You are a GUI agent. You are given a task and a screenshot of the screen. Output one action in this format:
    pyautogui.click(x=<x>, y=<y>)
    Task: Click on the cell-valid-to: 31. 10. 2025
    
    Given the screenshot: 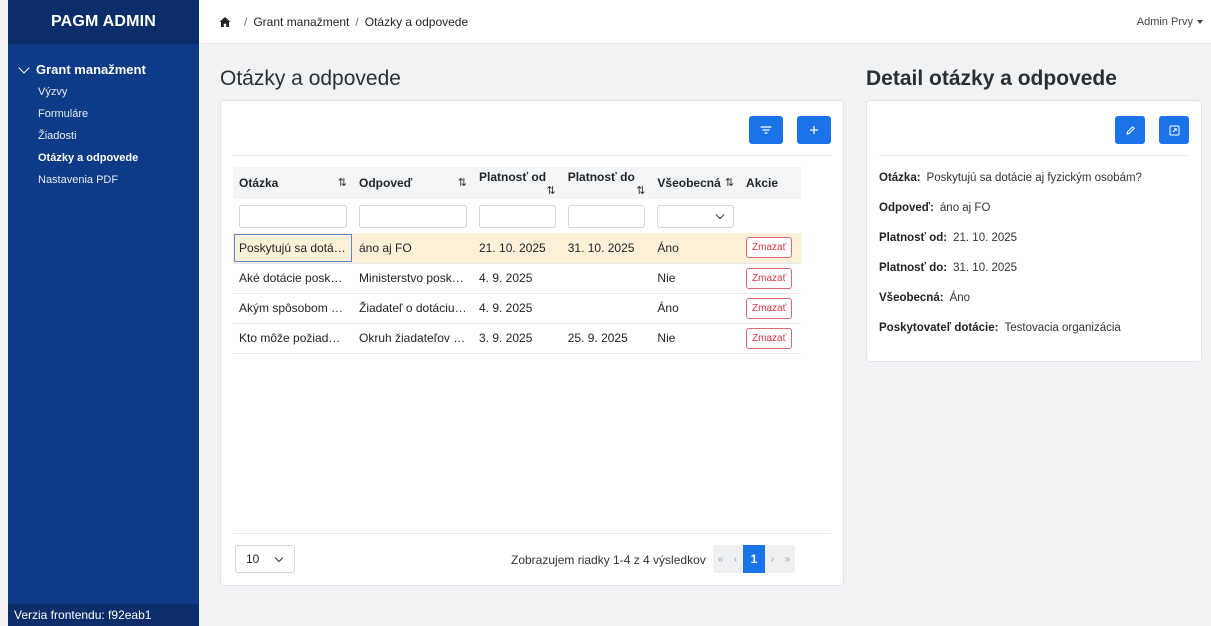 What is the action you would take?
    pyautogui.click(x=606, y=248)
    